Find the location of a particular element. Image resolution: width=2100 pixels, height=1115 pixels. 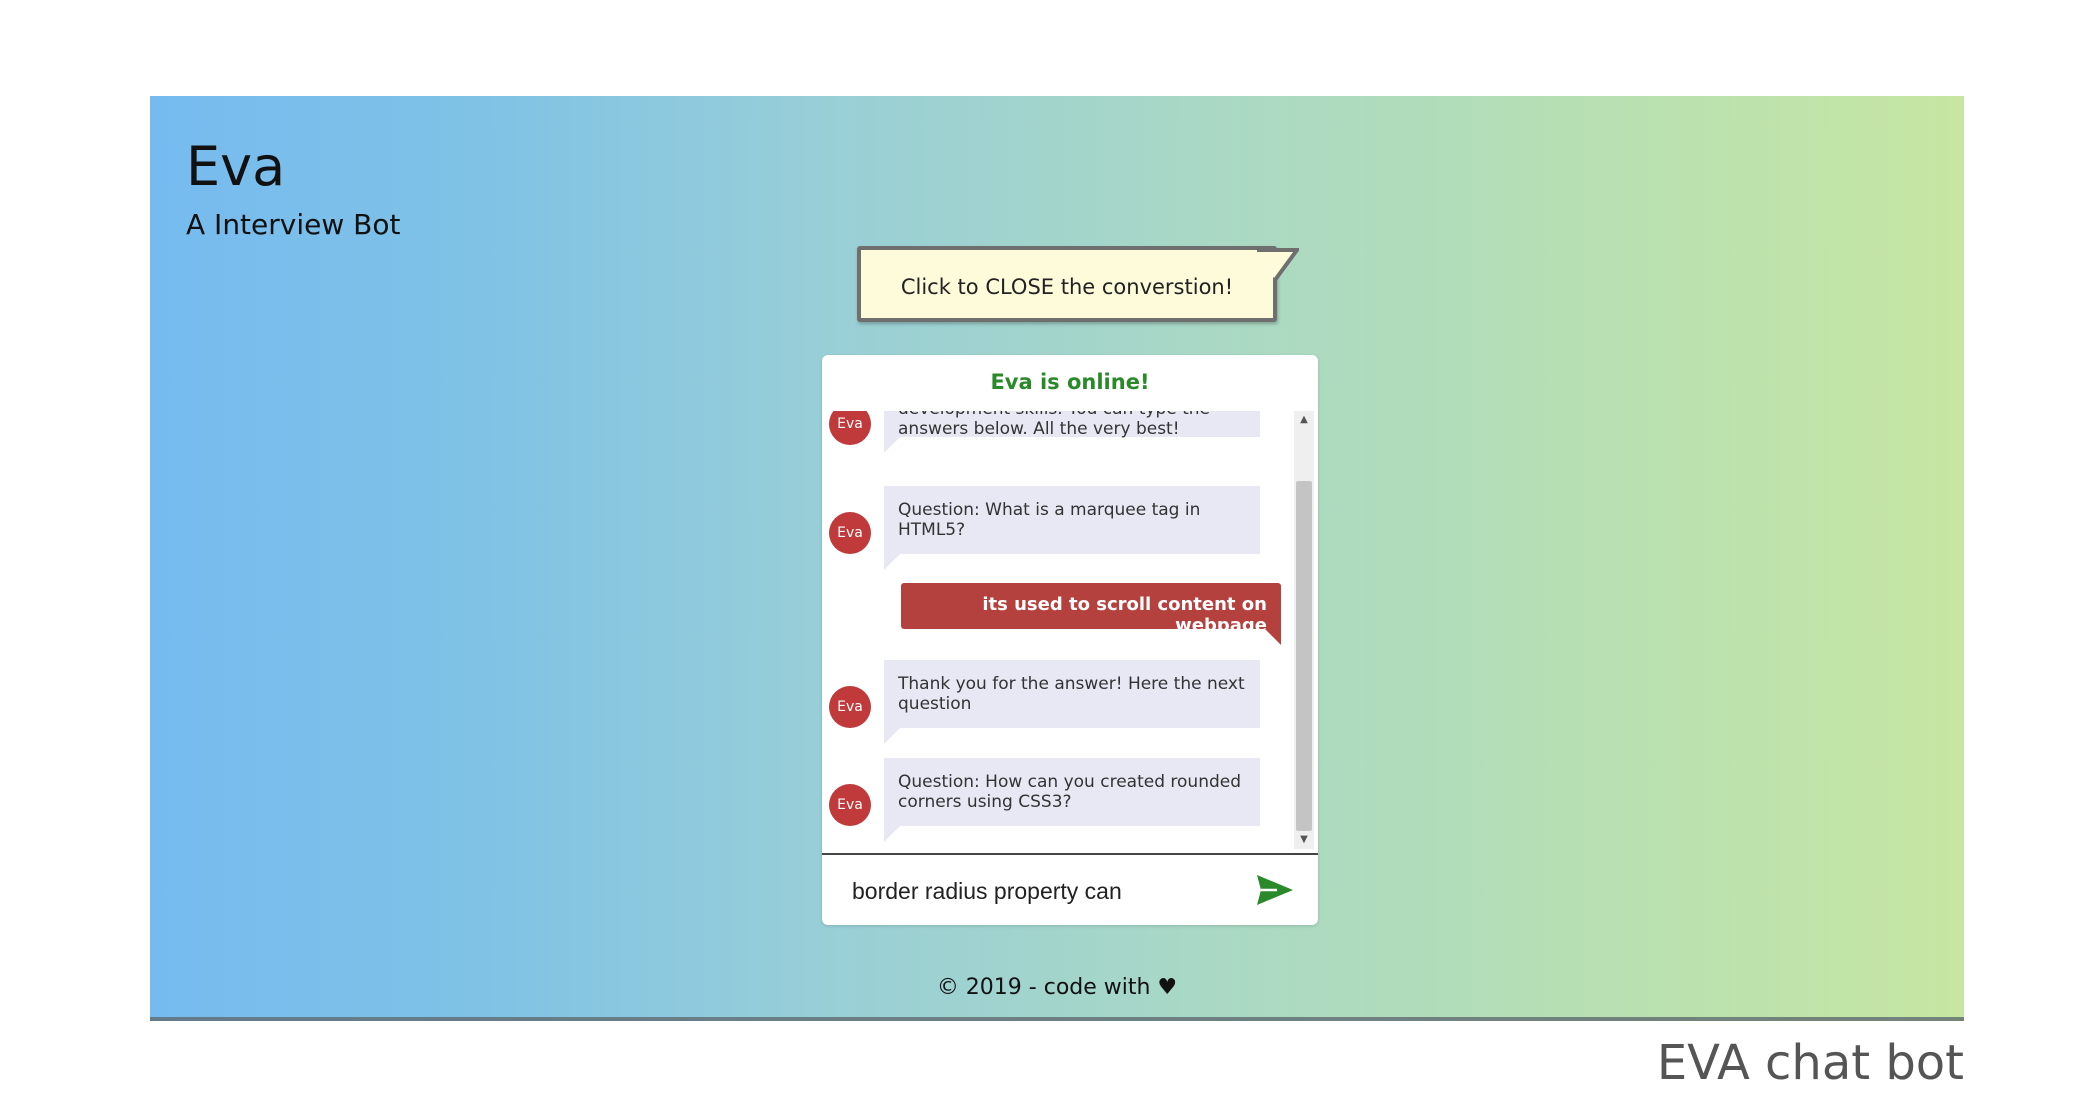

scrollbar: ▲ ▼ is located at coordinates (1304, 630).